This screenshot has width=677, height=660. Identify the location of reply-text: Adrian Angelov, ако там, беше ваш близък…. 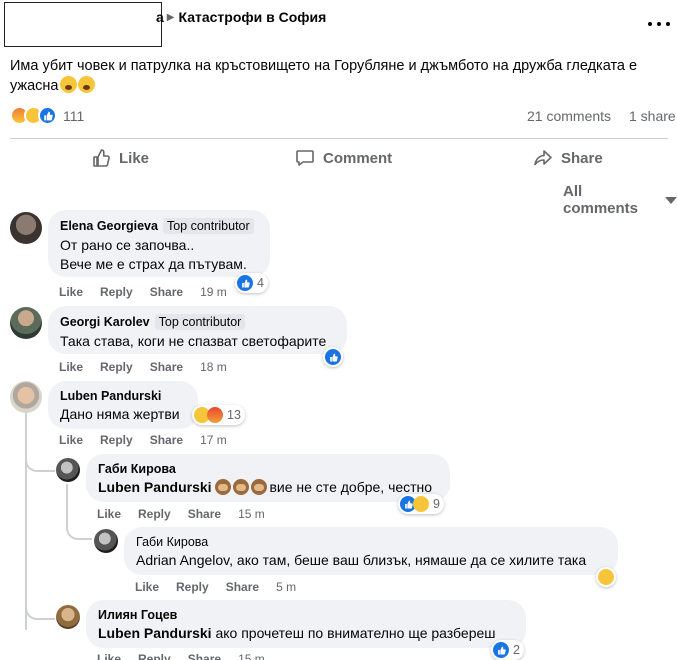
(361, 560).